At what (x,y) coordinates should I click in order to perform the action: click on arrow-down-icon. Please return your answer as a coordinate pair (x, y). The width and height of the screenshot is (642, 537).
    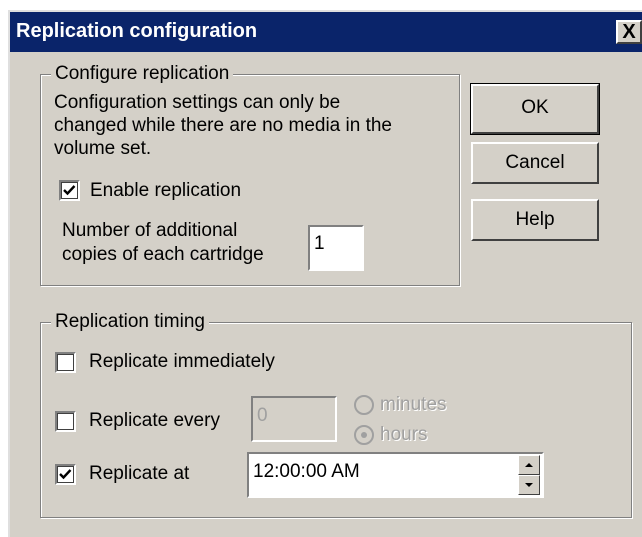
    Looking at the image, I should click on (529, 485).